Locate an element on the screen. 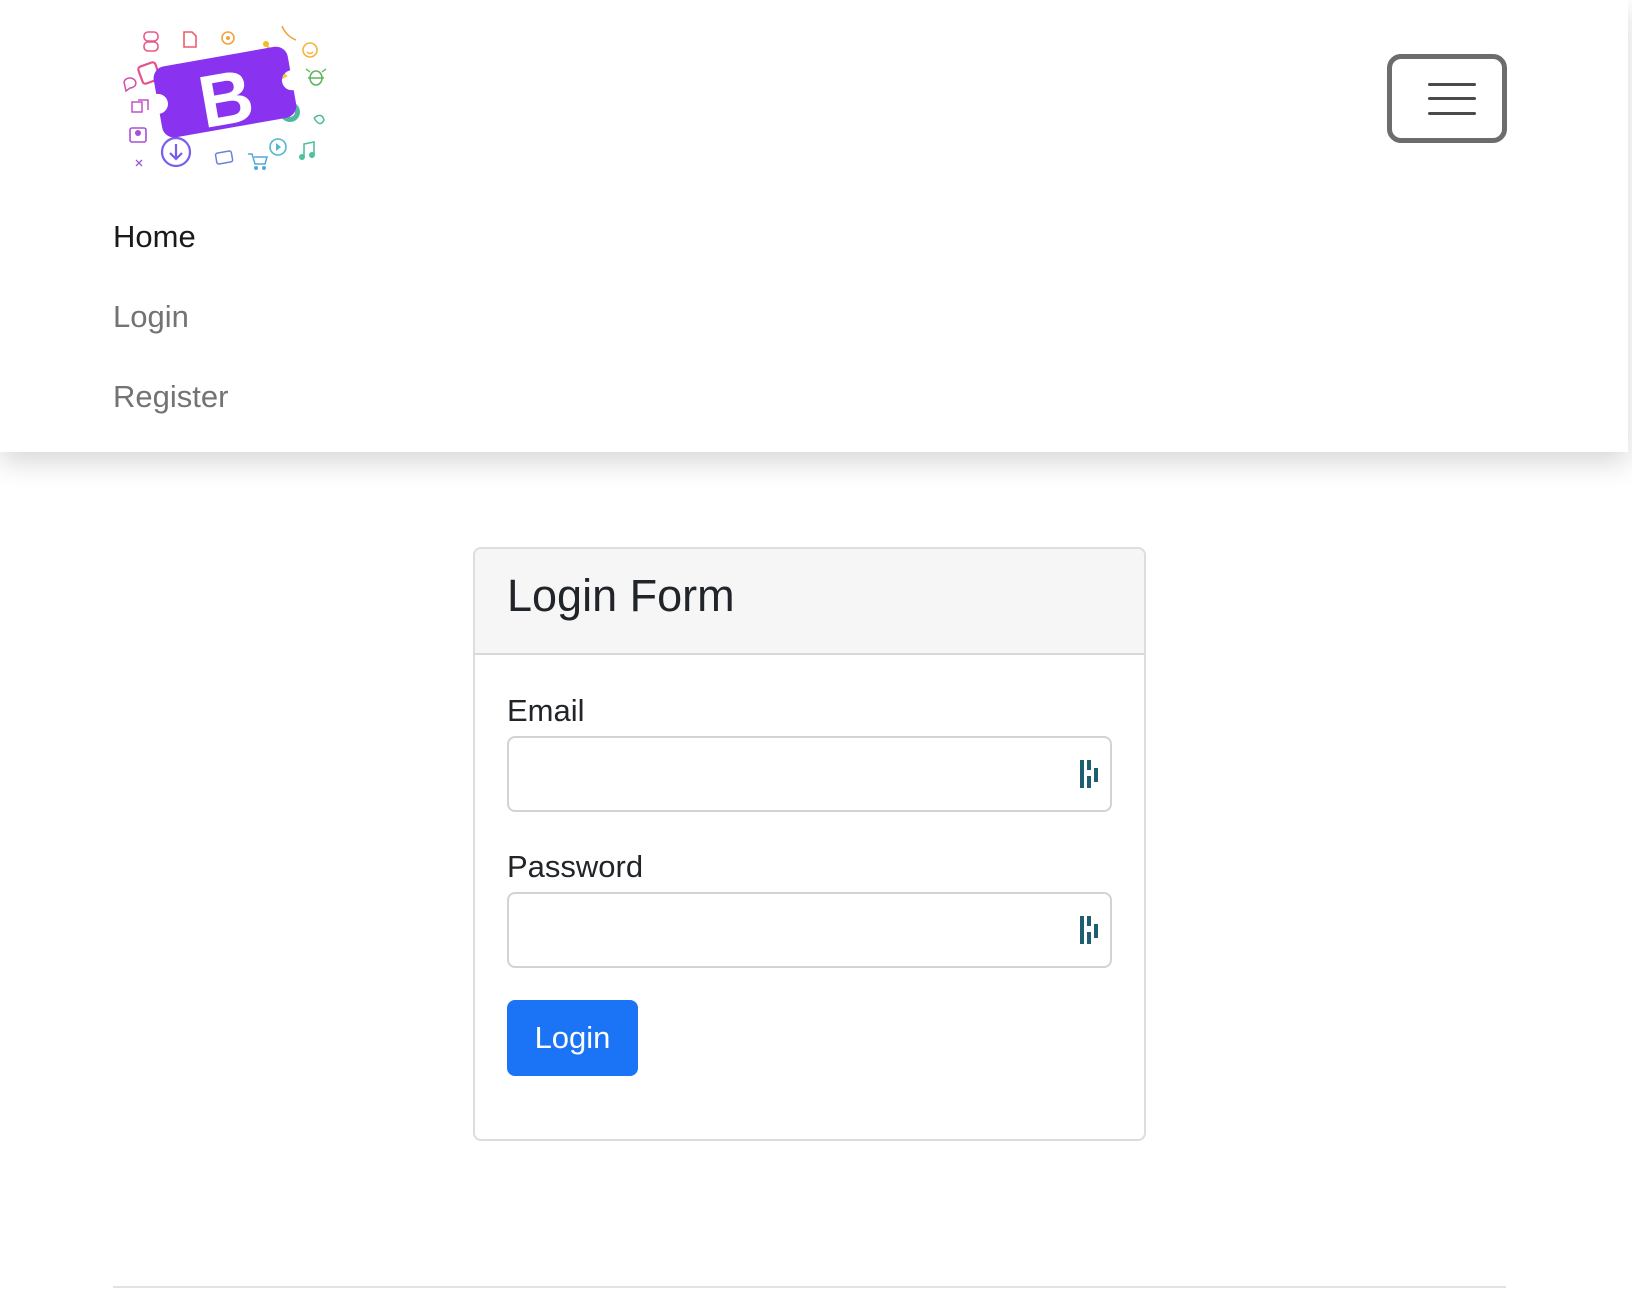 This screenshot has height=1316, width=1632. navbar-toggler-button is located at coordinates (1447, 98).